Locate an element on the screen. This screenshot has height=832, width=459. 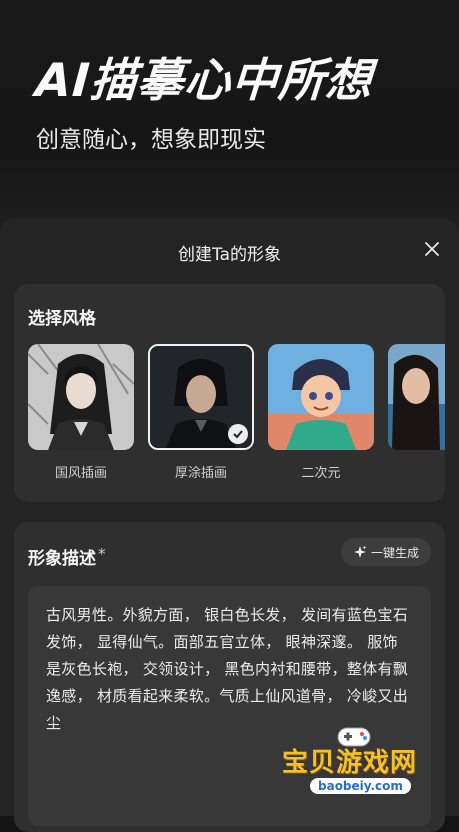
one-click-generate-button: 一键生成 is located at coordinates (385, 552).